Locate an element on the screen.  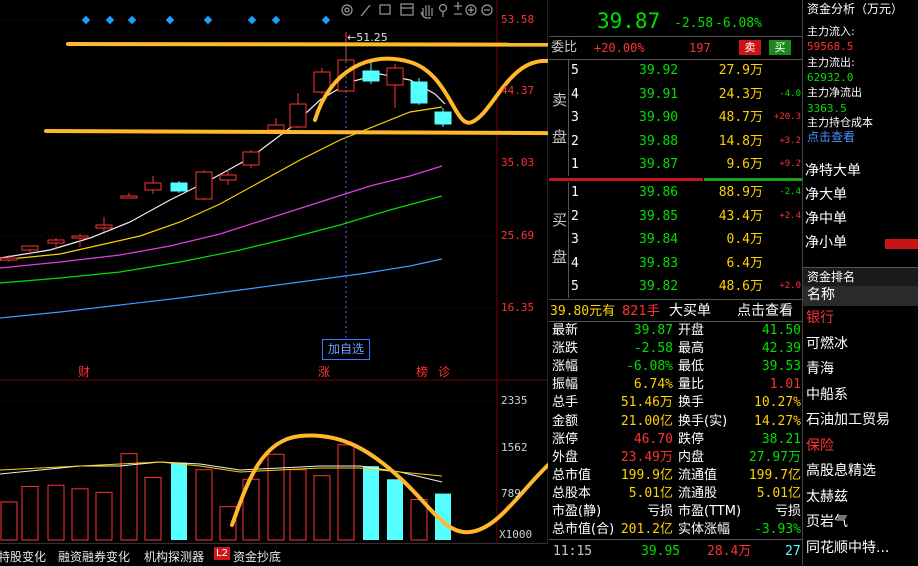
order-price: 39.86 is located at coordinates (658, 192).